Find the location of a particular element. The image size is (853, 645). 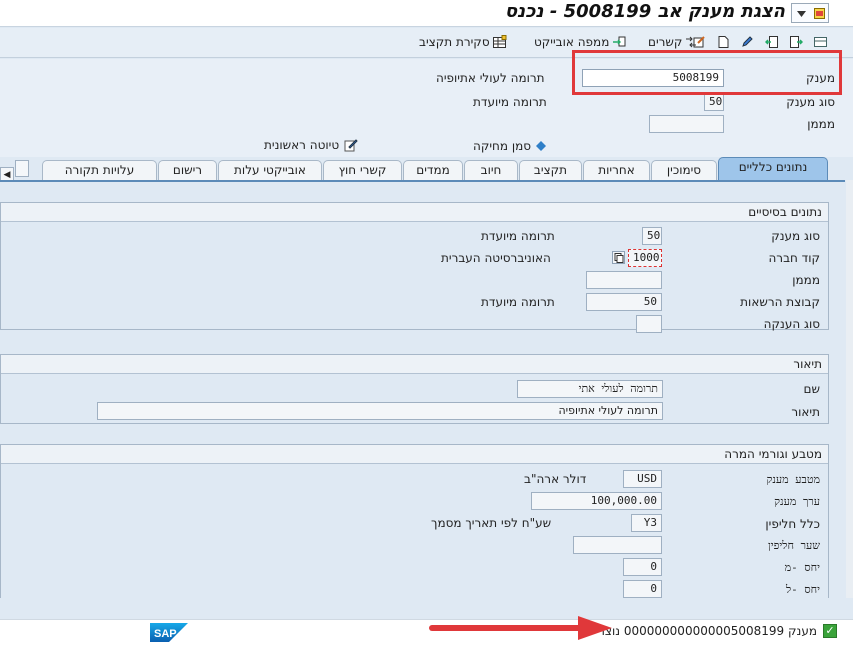

description-title: תיאור is located at coordinates (414, 364).